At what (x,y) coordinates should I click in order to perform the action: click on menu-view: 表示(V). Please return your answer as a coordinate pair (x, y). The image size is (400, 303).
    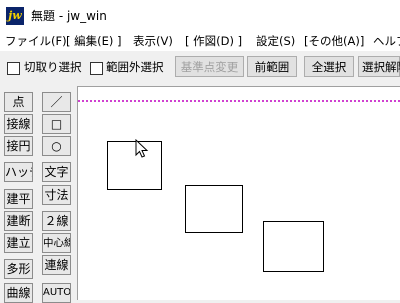
    Looking at the image, I should click on (153, 41).